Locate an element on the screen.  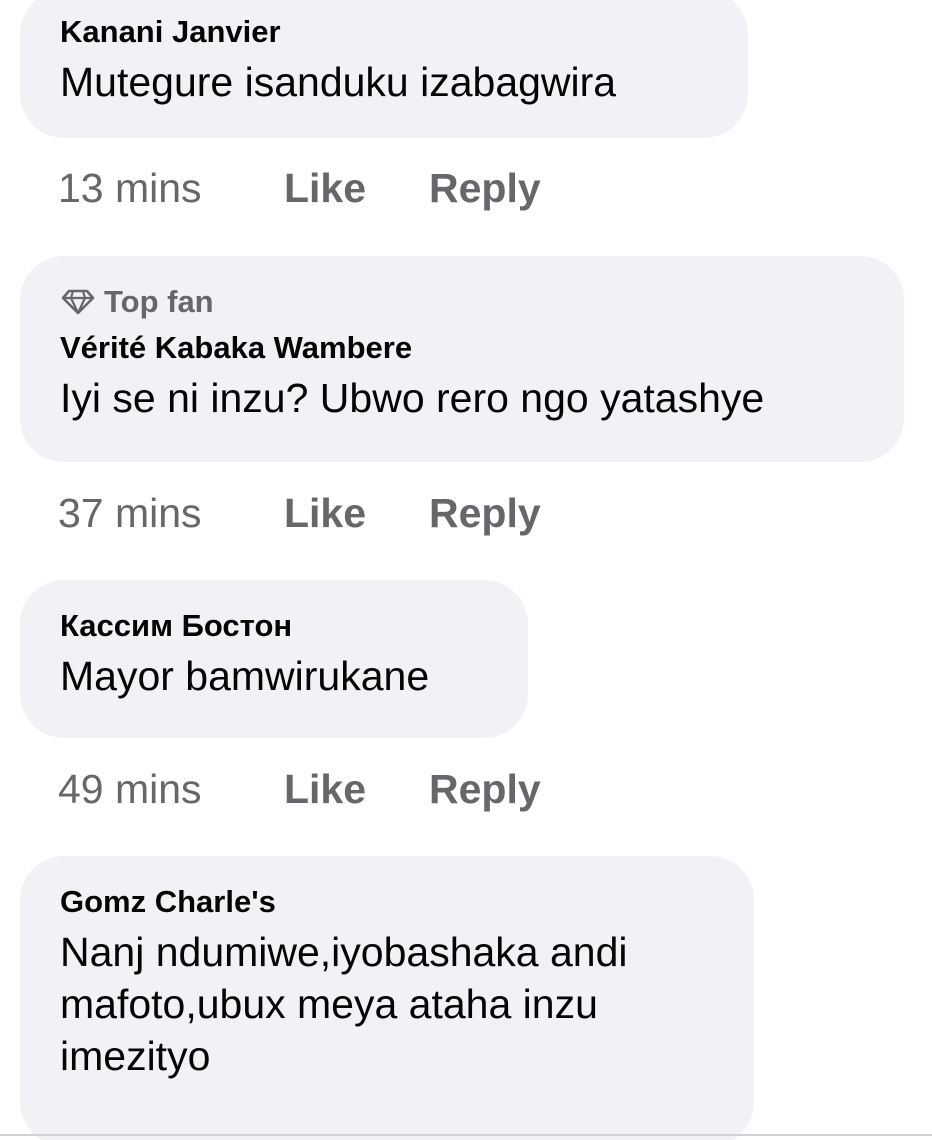
badge-label: Top fan is located at coordinates (159, 301).